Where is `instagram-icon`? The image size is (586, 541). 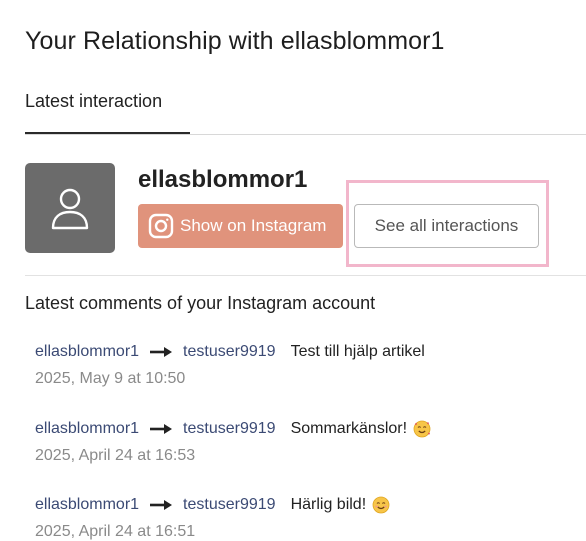 instagram-icon is located at coordinates (161, 226).